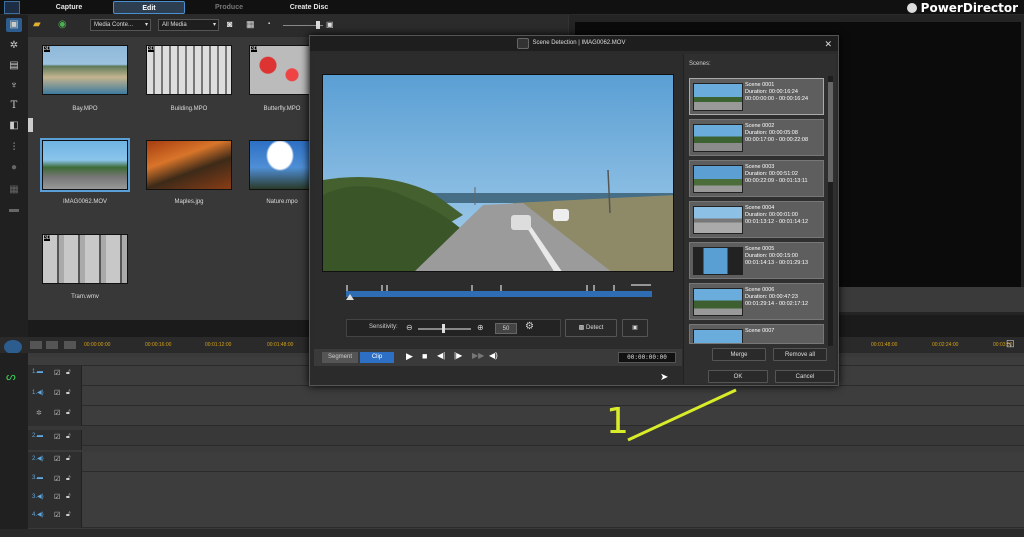 The width and height of the screenshot is (1024, 537). I want to click on minus-icon: ⊖, so click(409, 327).